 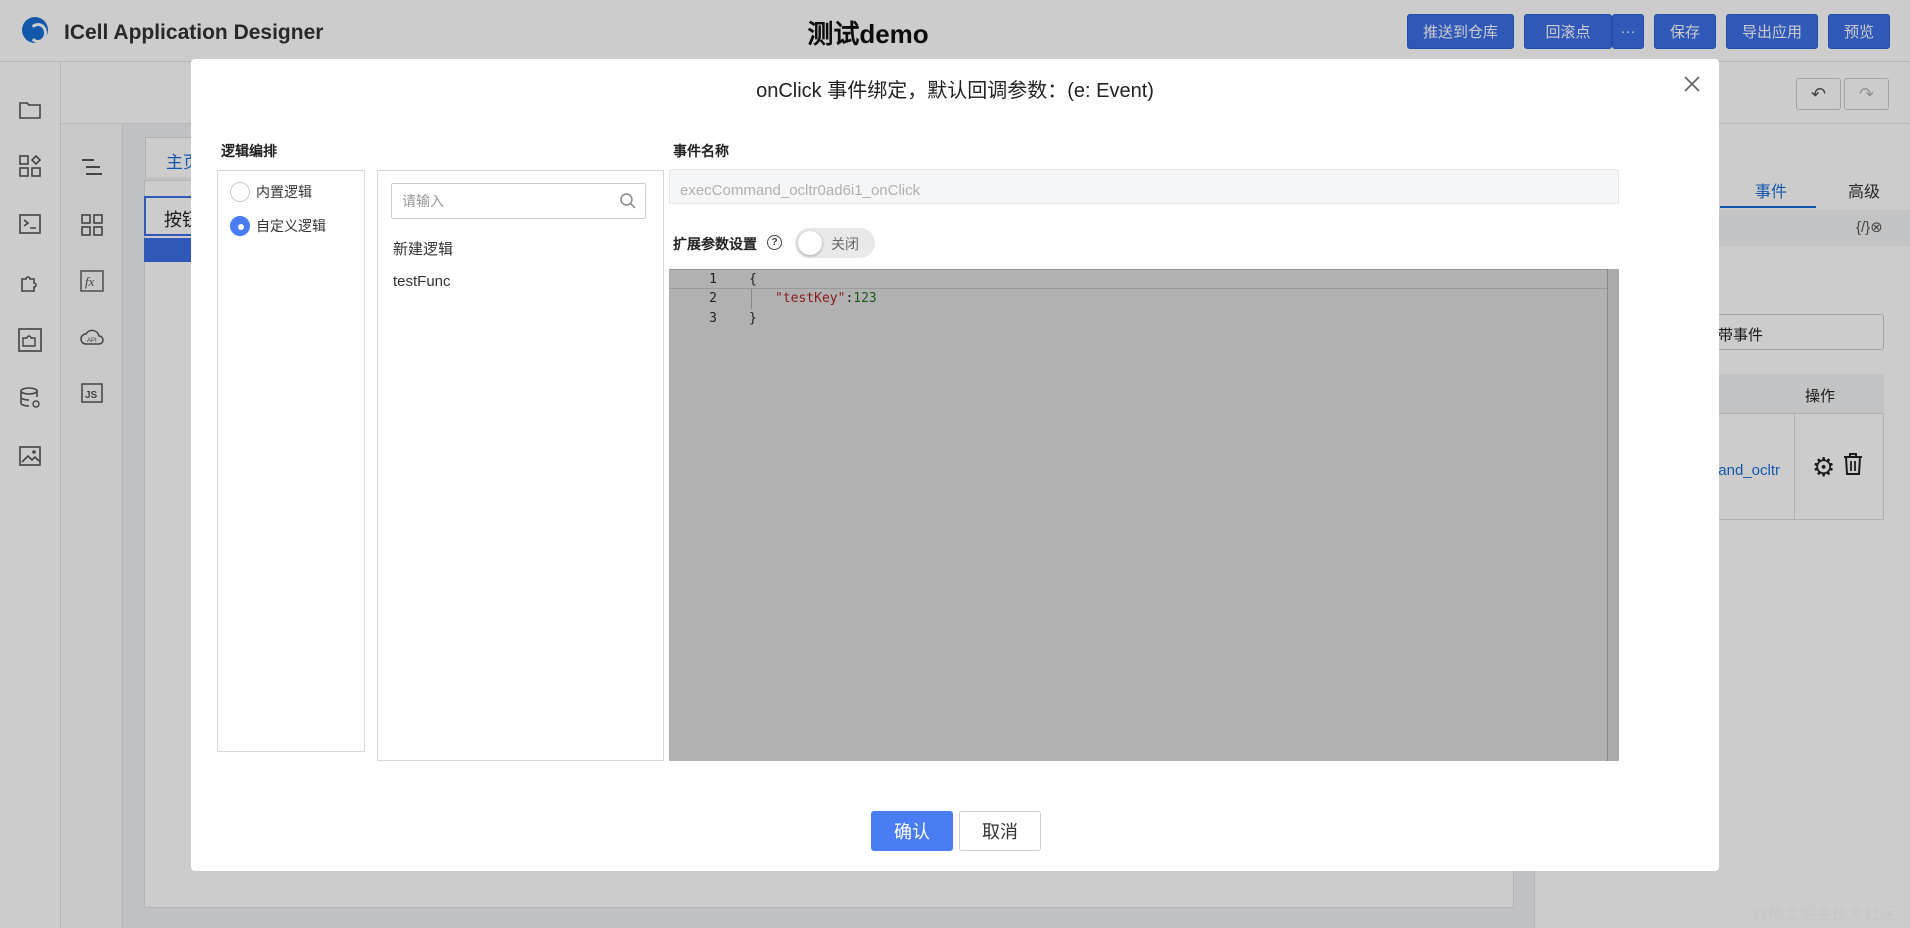 I want to click on watermark: @稀土掘金技术社区, so click(x=1823, y=914).